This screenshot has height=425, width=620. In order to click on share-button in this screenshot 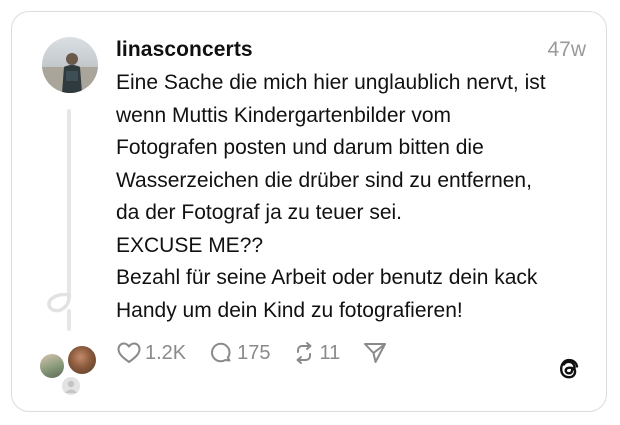, I will do `click(375, 353)`.